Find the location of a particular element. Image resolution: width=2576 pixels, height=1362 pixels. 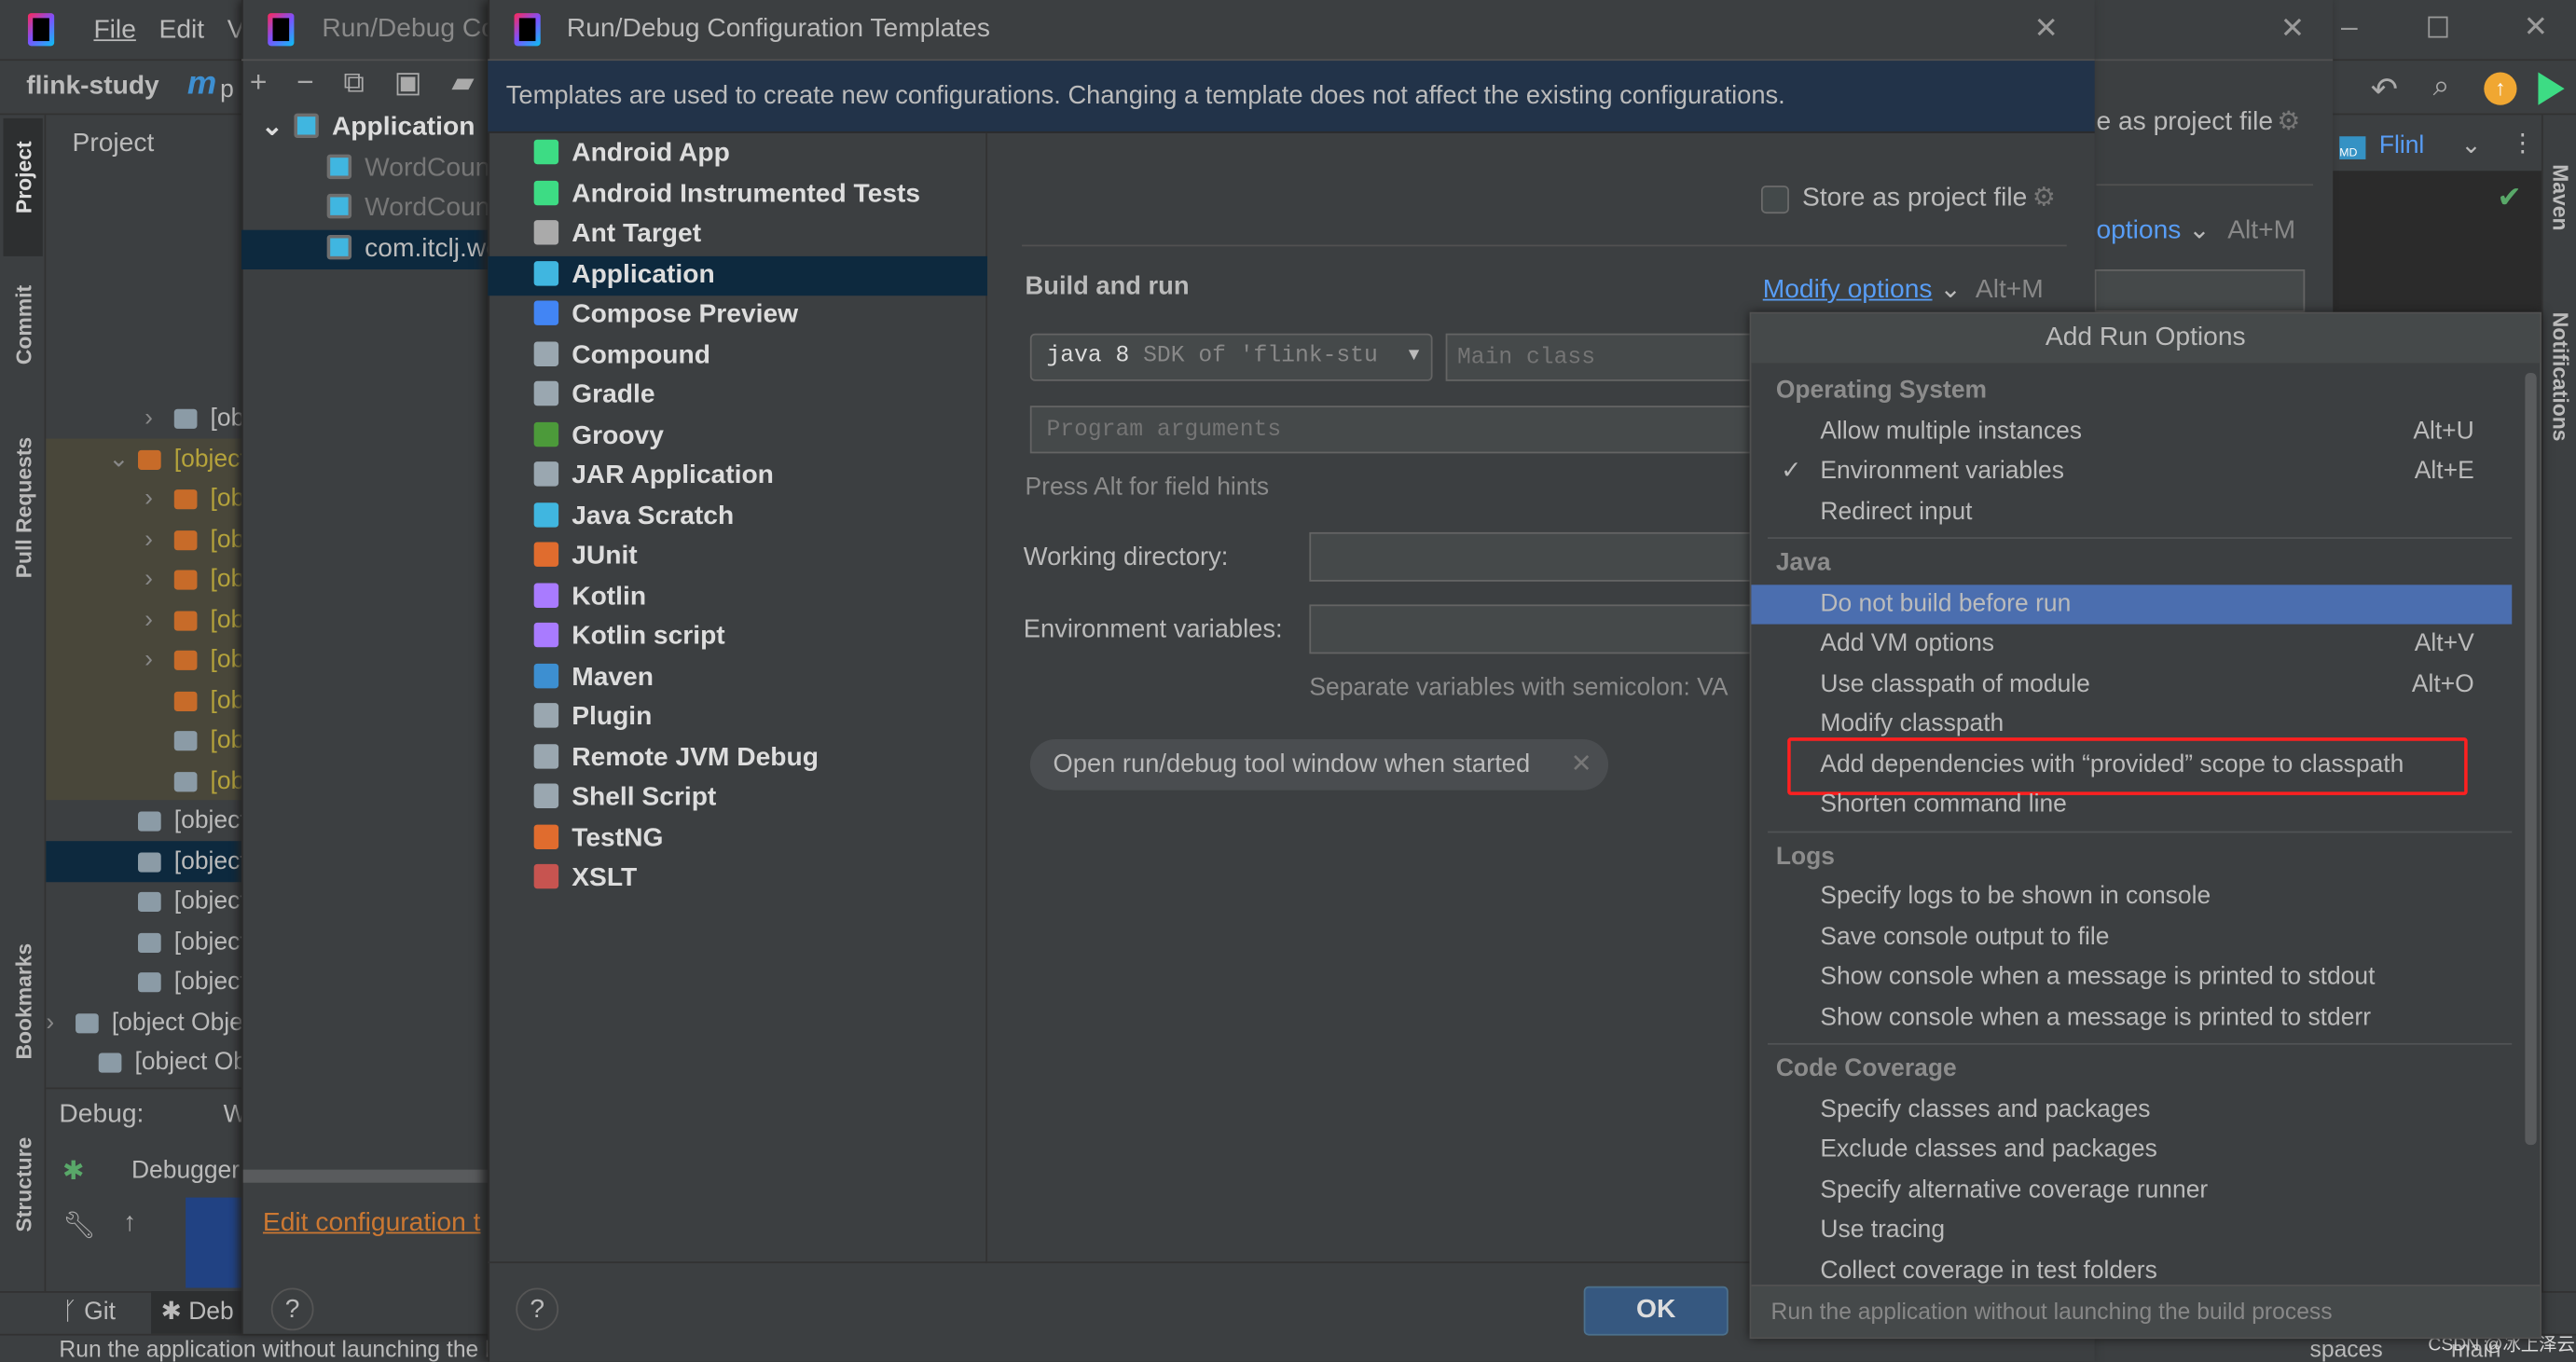

popup-option: Save console output to file is located at coordinates (2145, 937).